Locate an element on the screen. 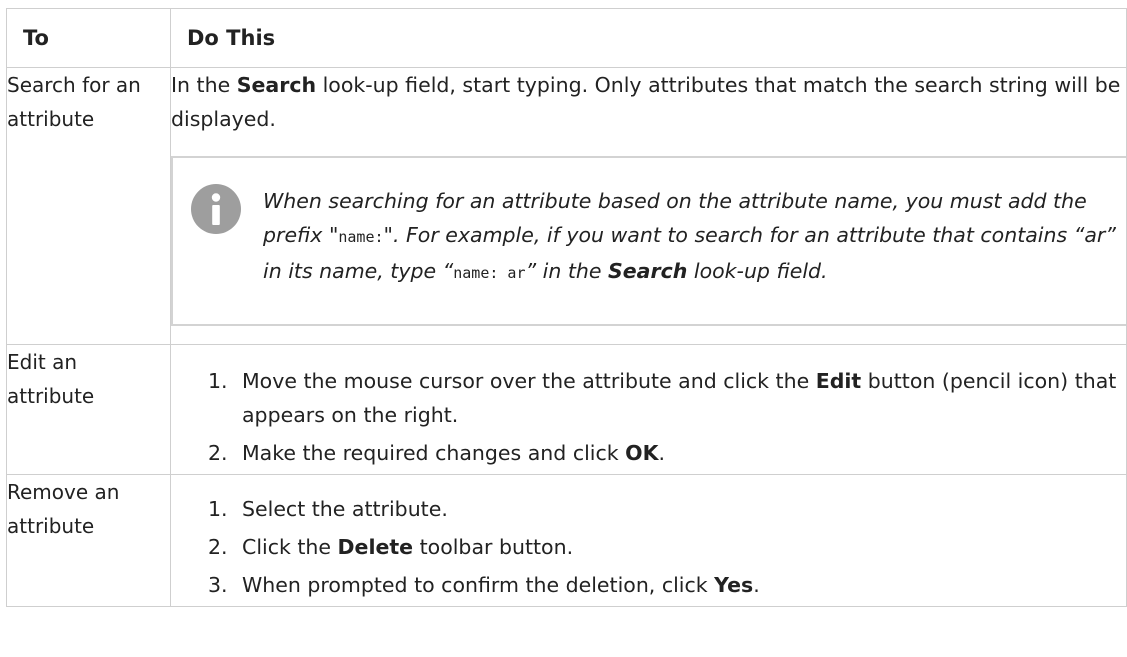 The width and height of the screenshot is (1127, 657). column-header-do-this: Do This is located at coordinates (648, 38).